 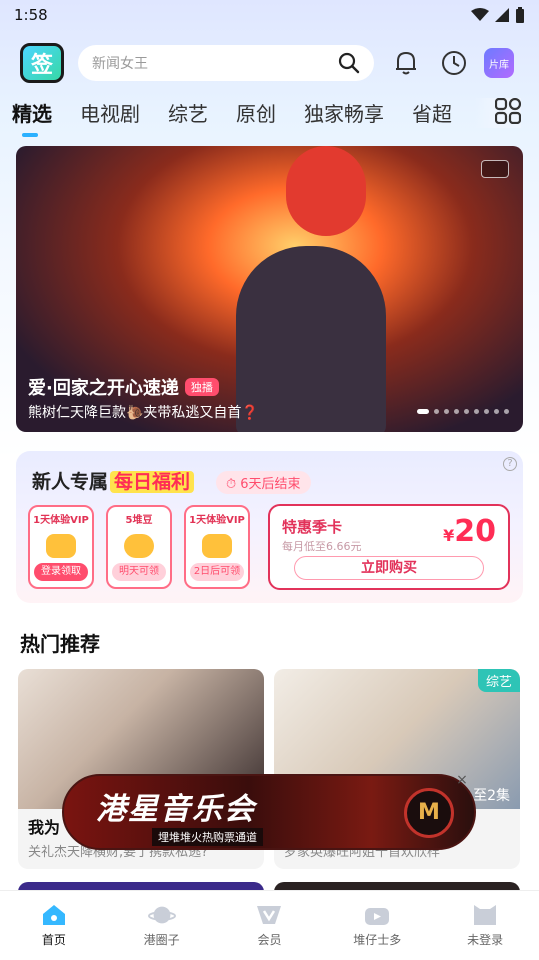 What do you see at coordinates (510, 464) in the screenshot?
I see `help-icon: ?` at bounding box center [510, 464].